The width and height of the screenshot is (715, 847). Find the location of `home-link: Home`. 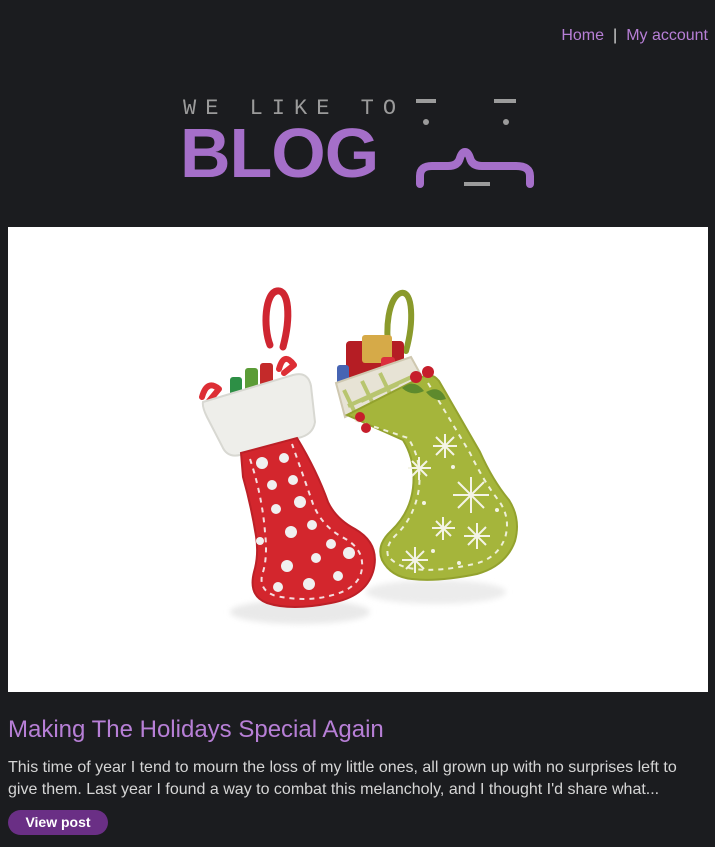

home-link: Home is located at coordinates (582, 35).